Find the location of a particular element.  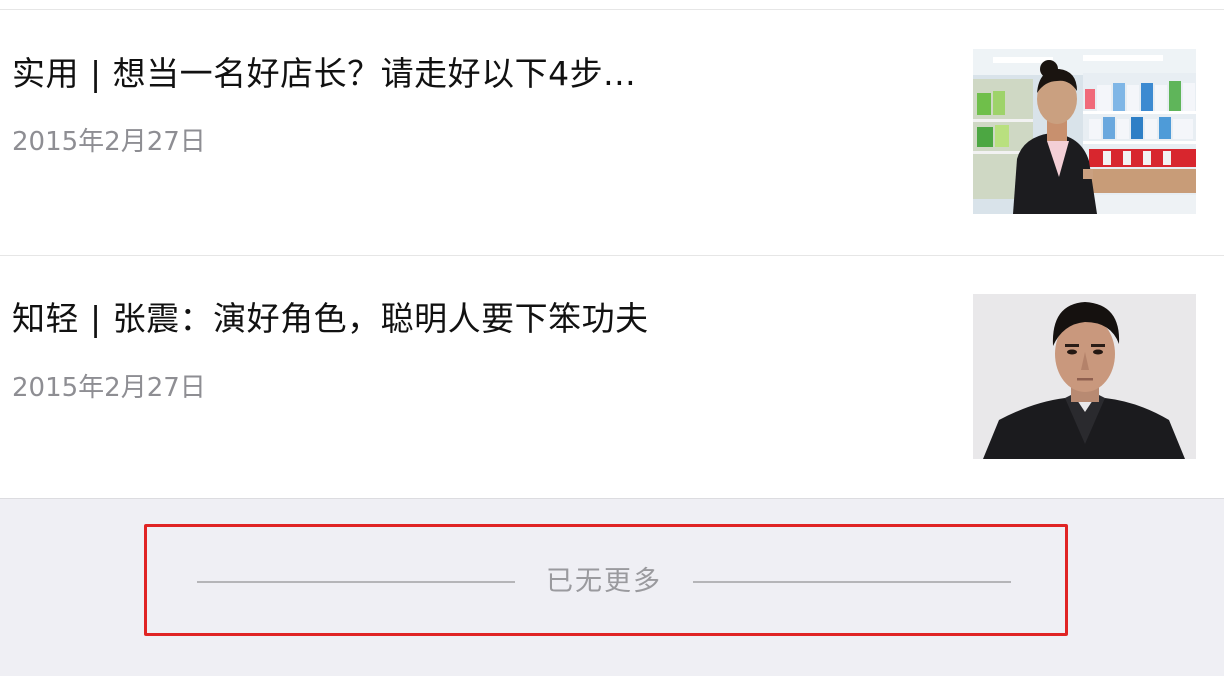

footer-divider-right is located at coordinates (852, 582).